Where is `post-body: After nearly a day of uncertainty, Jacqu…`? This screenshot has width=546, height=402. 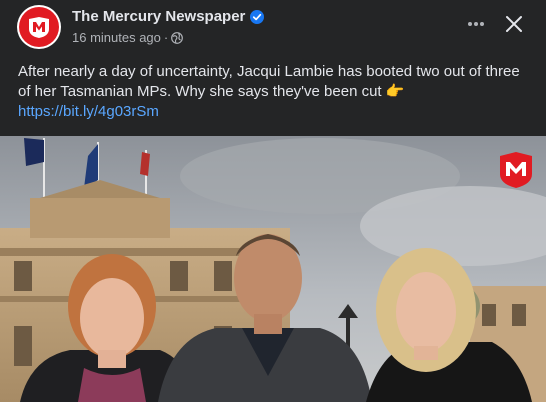
post-body: After nearly a day of uncertainty, Jacqu… is located at coordinates (269, 81).